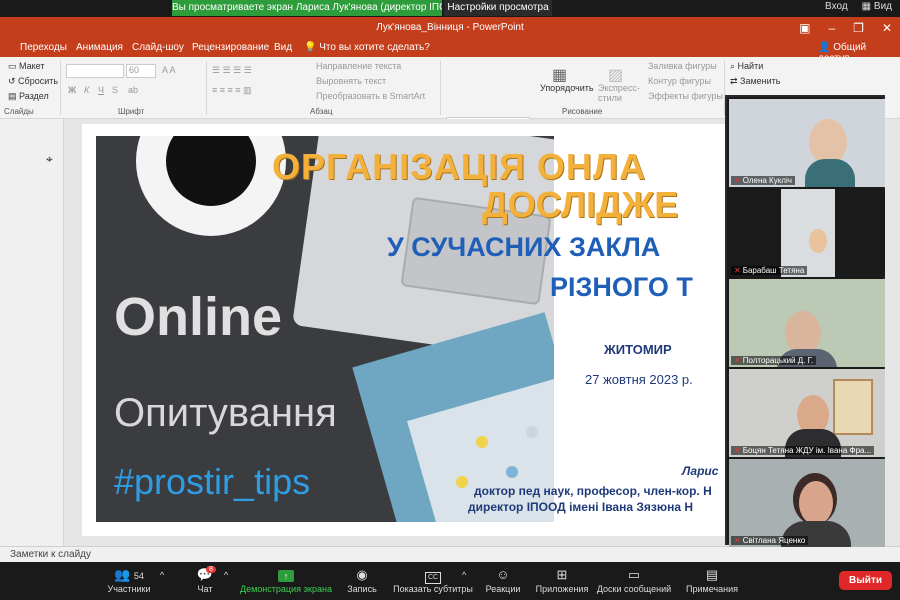  Describe the element at coordinates (770, 540) in the screenshot. I see `participant-name: ✕ Світлана Яценко` at that location.